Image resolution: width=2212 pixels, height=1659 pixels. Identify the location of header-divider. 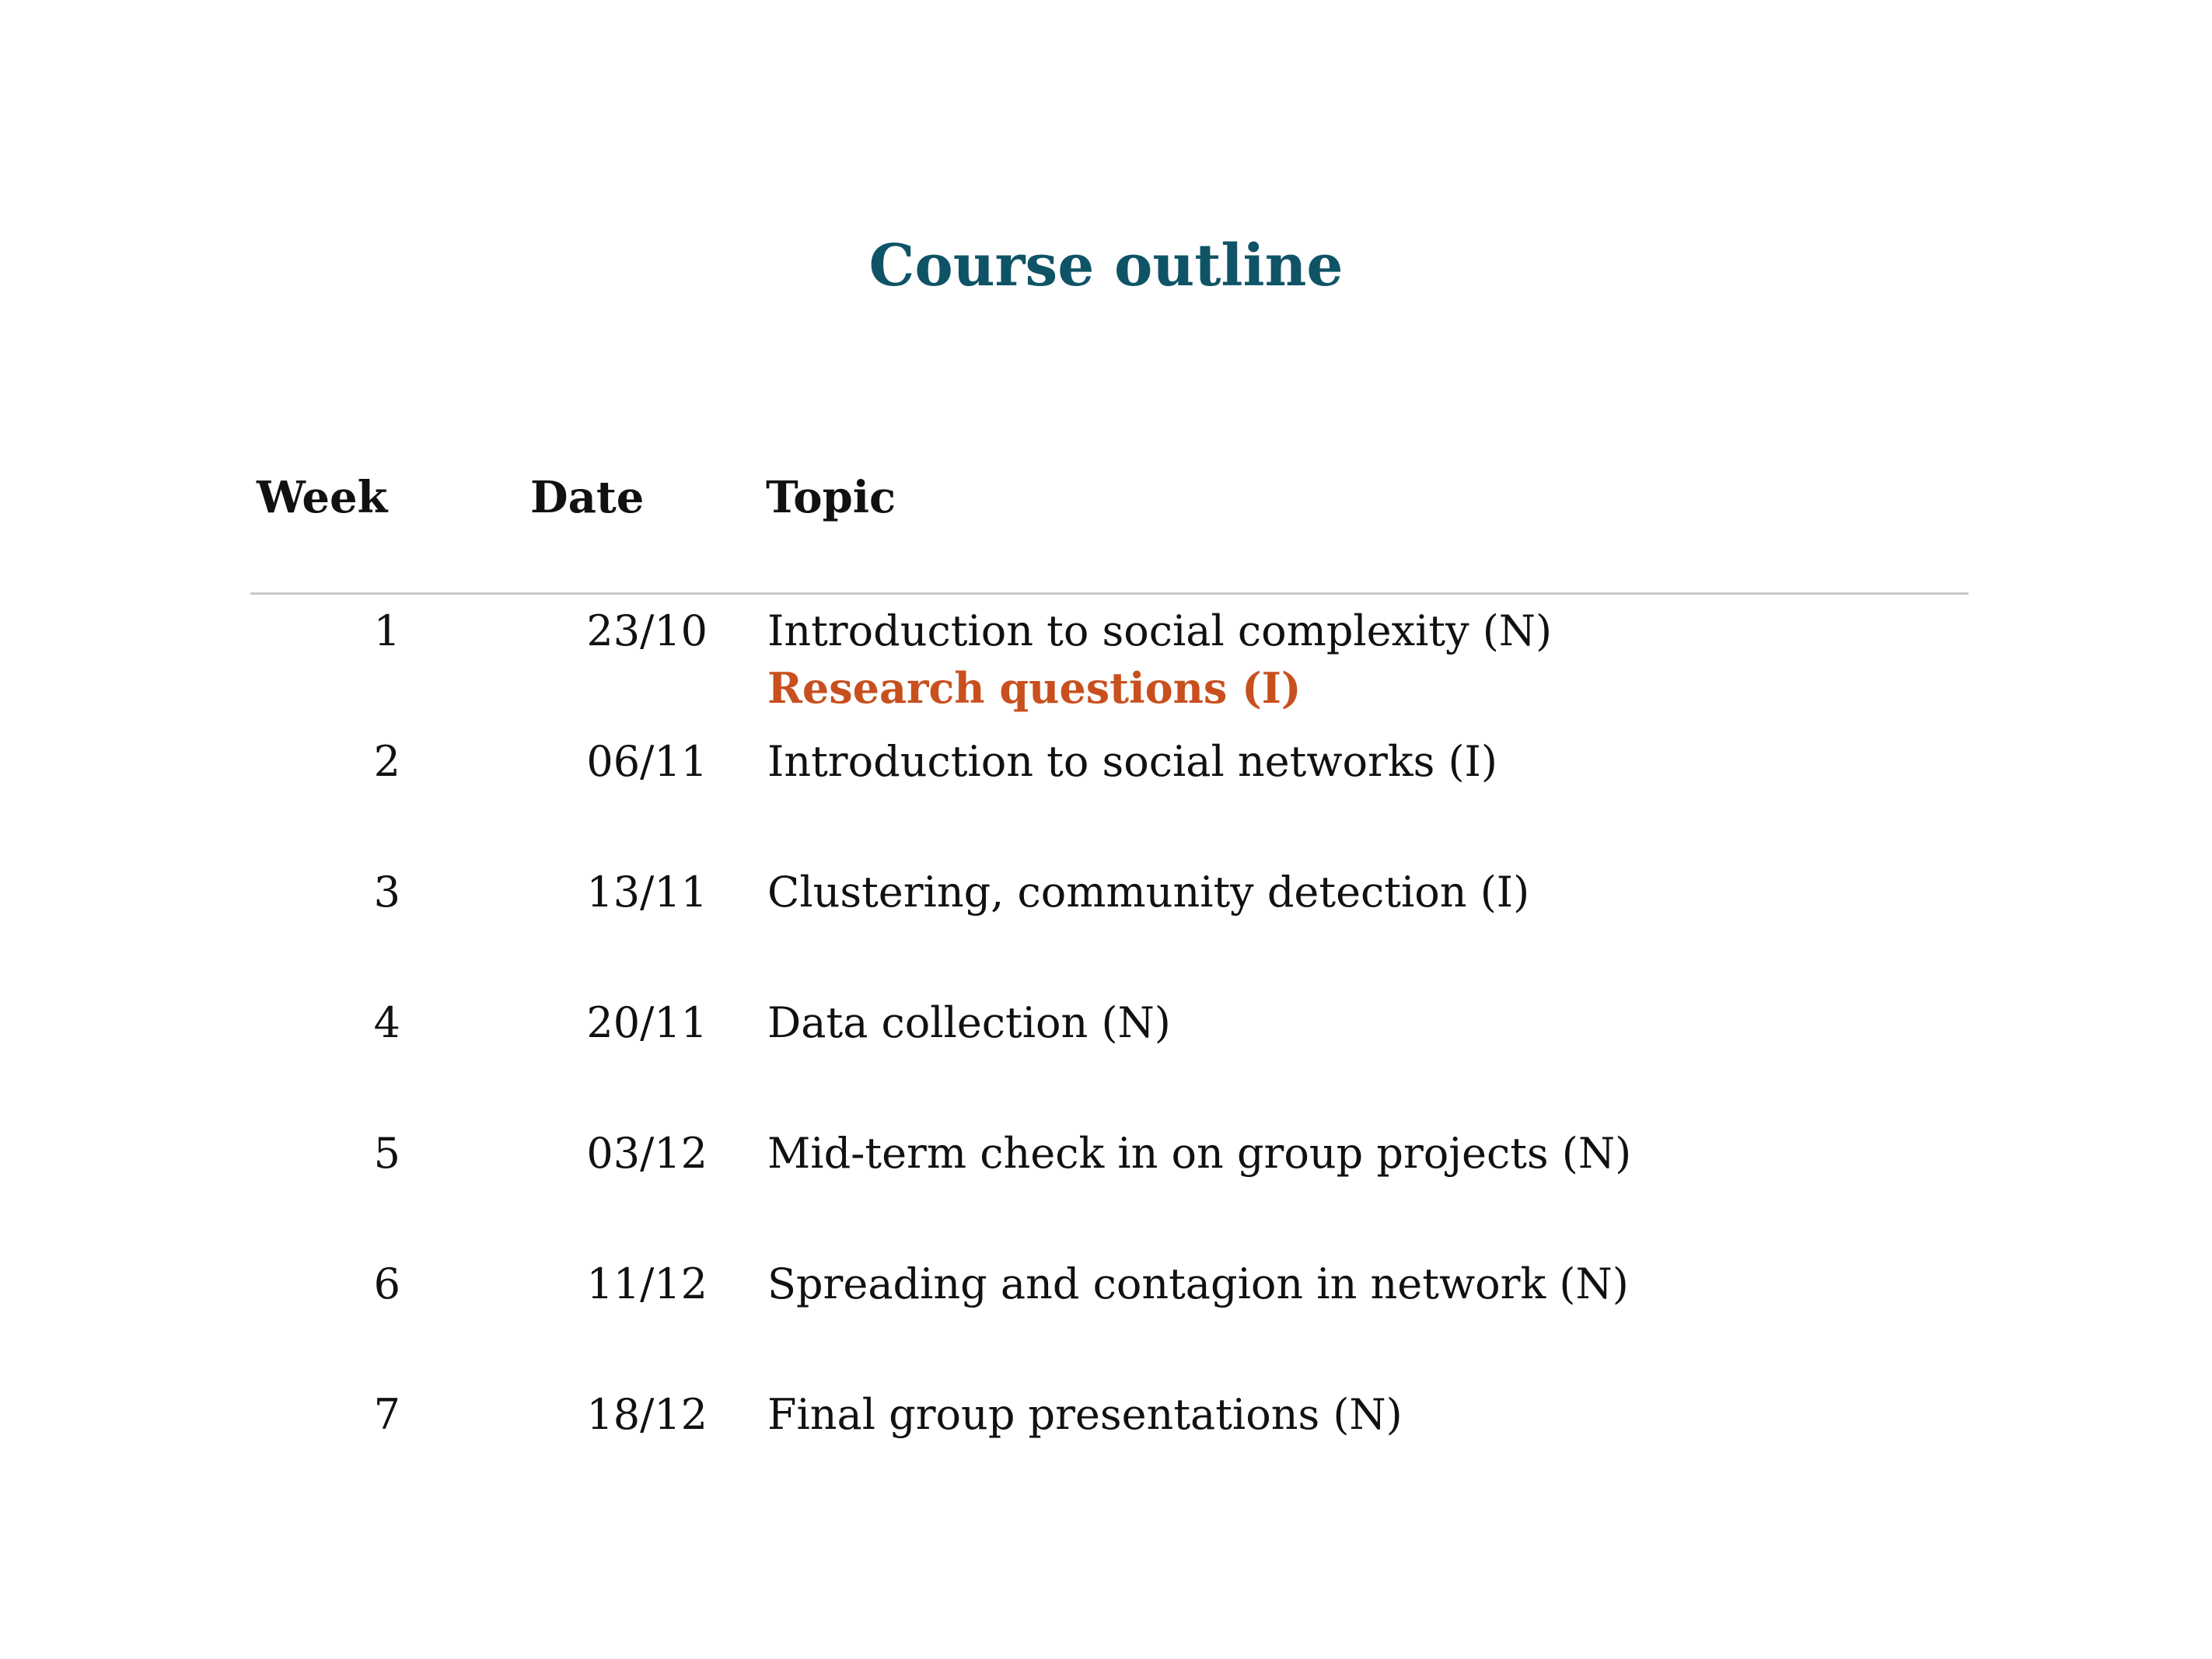
(1109, 593).